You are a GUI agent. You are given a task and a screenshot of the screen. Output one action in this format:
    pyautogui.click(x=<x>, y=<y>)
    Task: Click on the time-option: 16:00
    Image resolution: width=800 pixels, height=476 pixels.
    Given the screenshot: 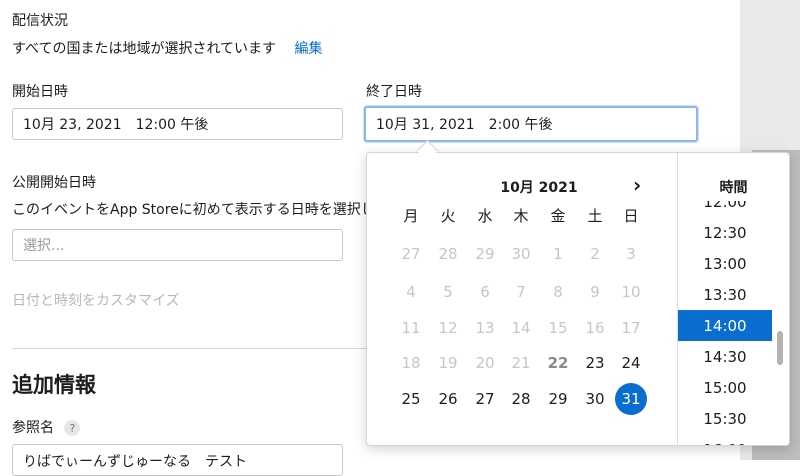 What is the action you would take?
    pyautogui.click(x=725, y=440)
    